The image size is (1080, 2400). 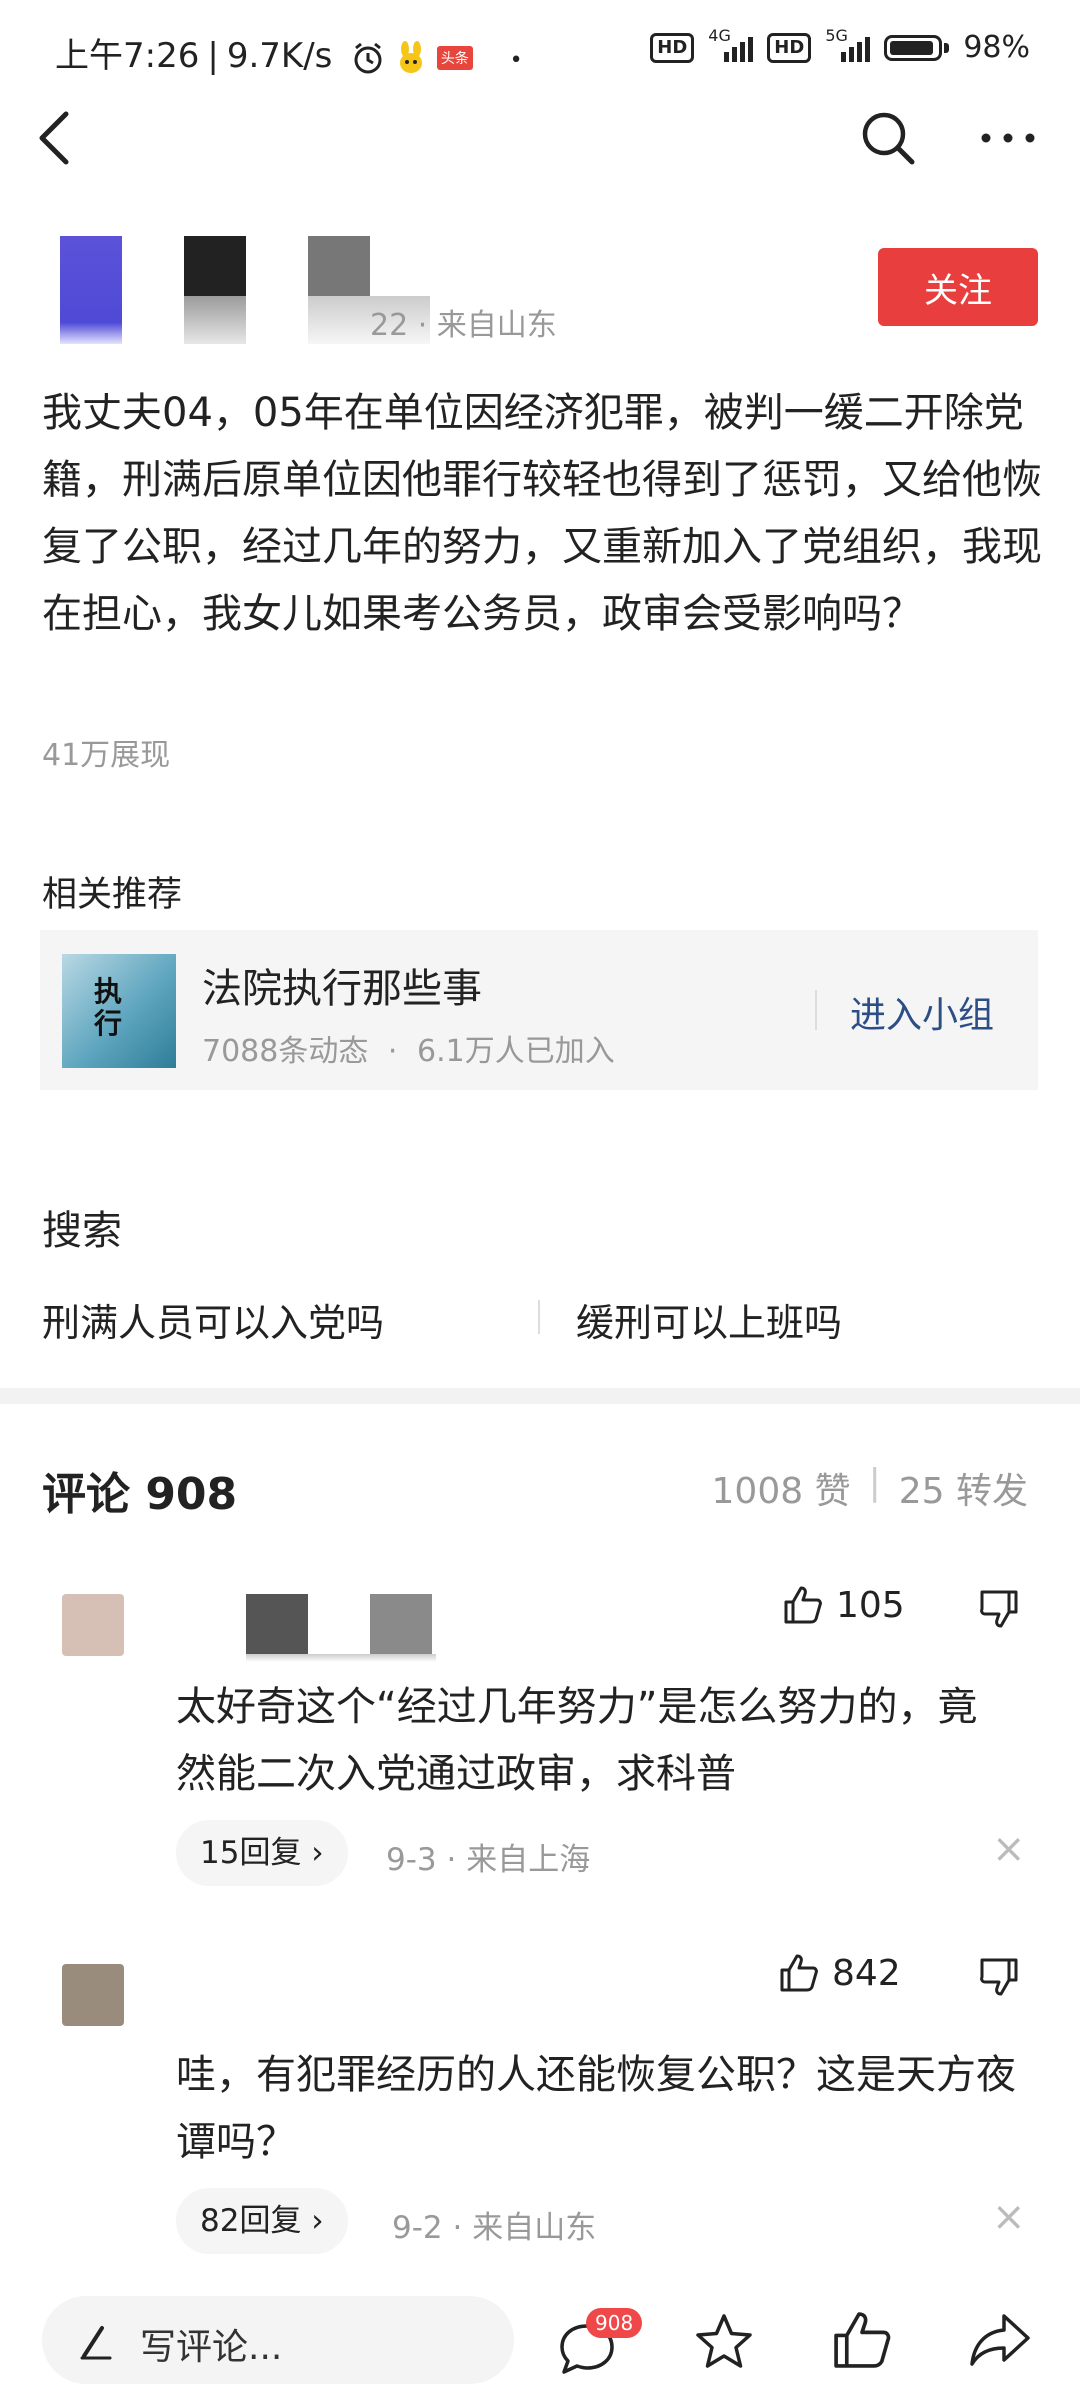 What do you see at coordinates (870, 1605) in the screenshot?
I see `comment-like-count: 105` at bounding box center [870, 1605].